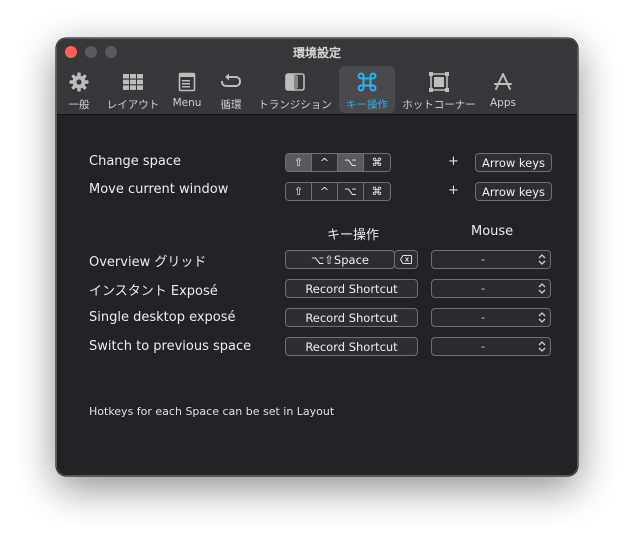 The height and width of the screenshot is (551, 634). What do you see at coordinates (351, 346) in the screenshot?
I see `switch-previous-record-shortcut-button: Record Shortcut` at bounding box center [351, 346].